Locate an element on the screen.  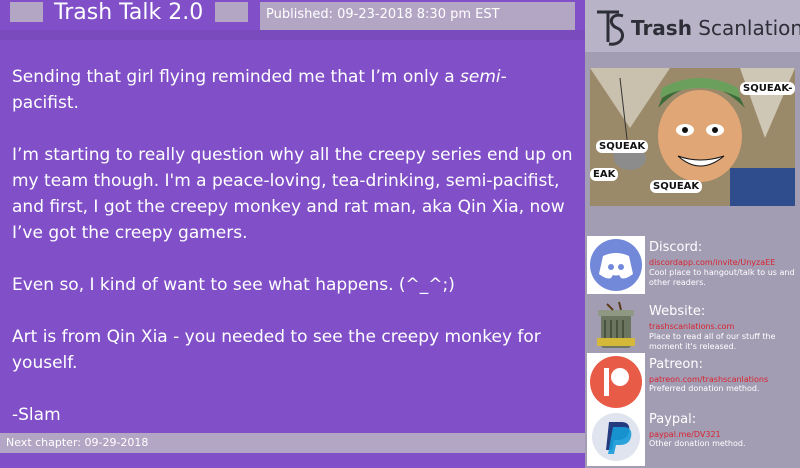
header-decor-square-right is located at coordinates (231, 12).